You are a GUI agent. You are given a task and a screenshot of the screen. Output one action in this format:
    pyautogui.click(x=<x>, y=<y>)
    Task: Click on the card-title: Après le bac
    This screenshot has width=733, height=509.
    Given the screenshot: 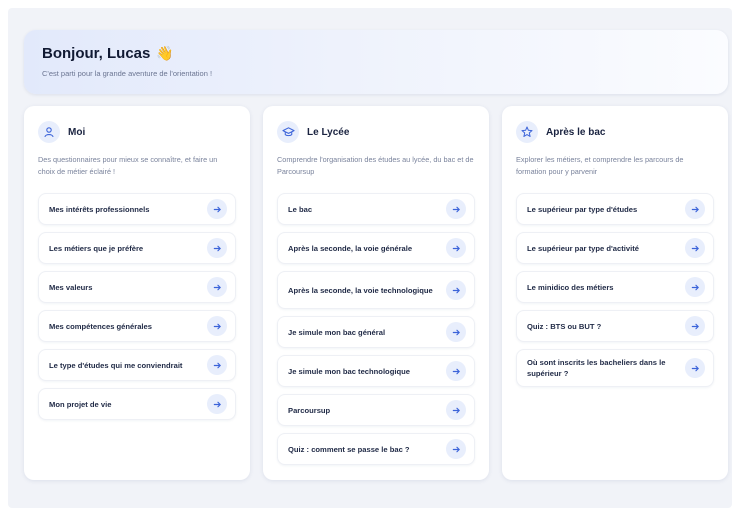 What is the action you would take?
    pyautogui.click(x=576, y=132)
    